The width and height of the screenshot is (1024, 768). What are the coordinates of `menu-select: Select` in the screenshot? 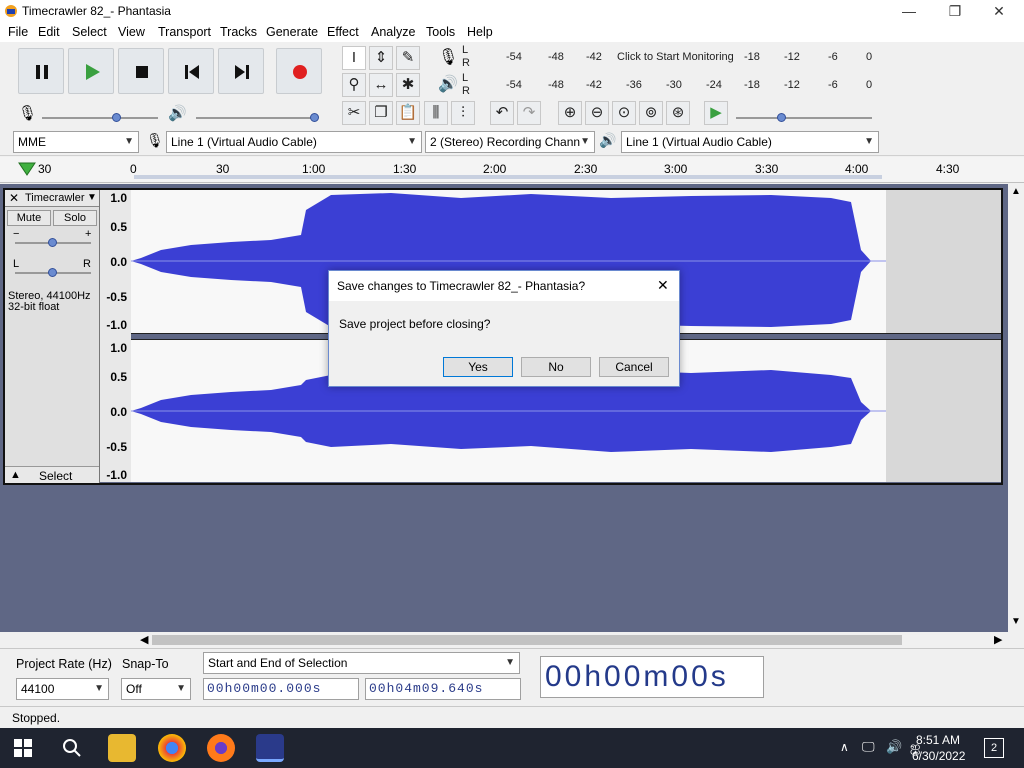 It's located at (89, 32).